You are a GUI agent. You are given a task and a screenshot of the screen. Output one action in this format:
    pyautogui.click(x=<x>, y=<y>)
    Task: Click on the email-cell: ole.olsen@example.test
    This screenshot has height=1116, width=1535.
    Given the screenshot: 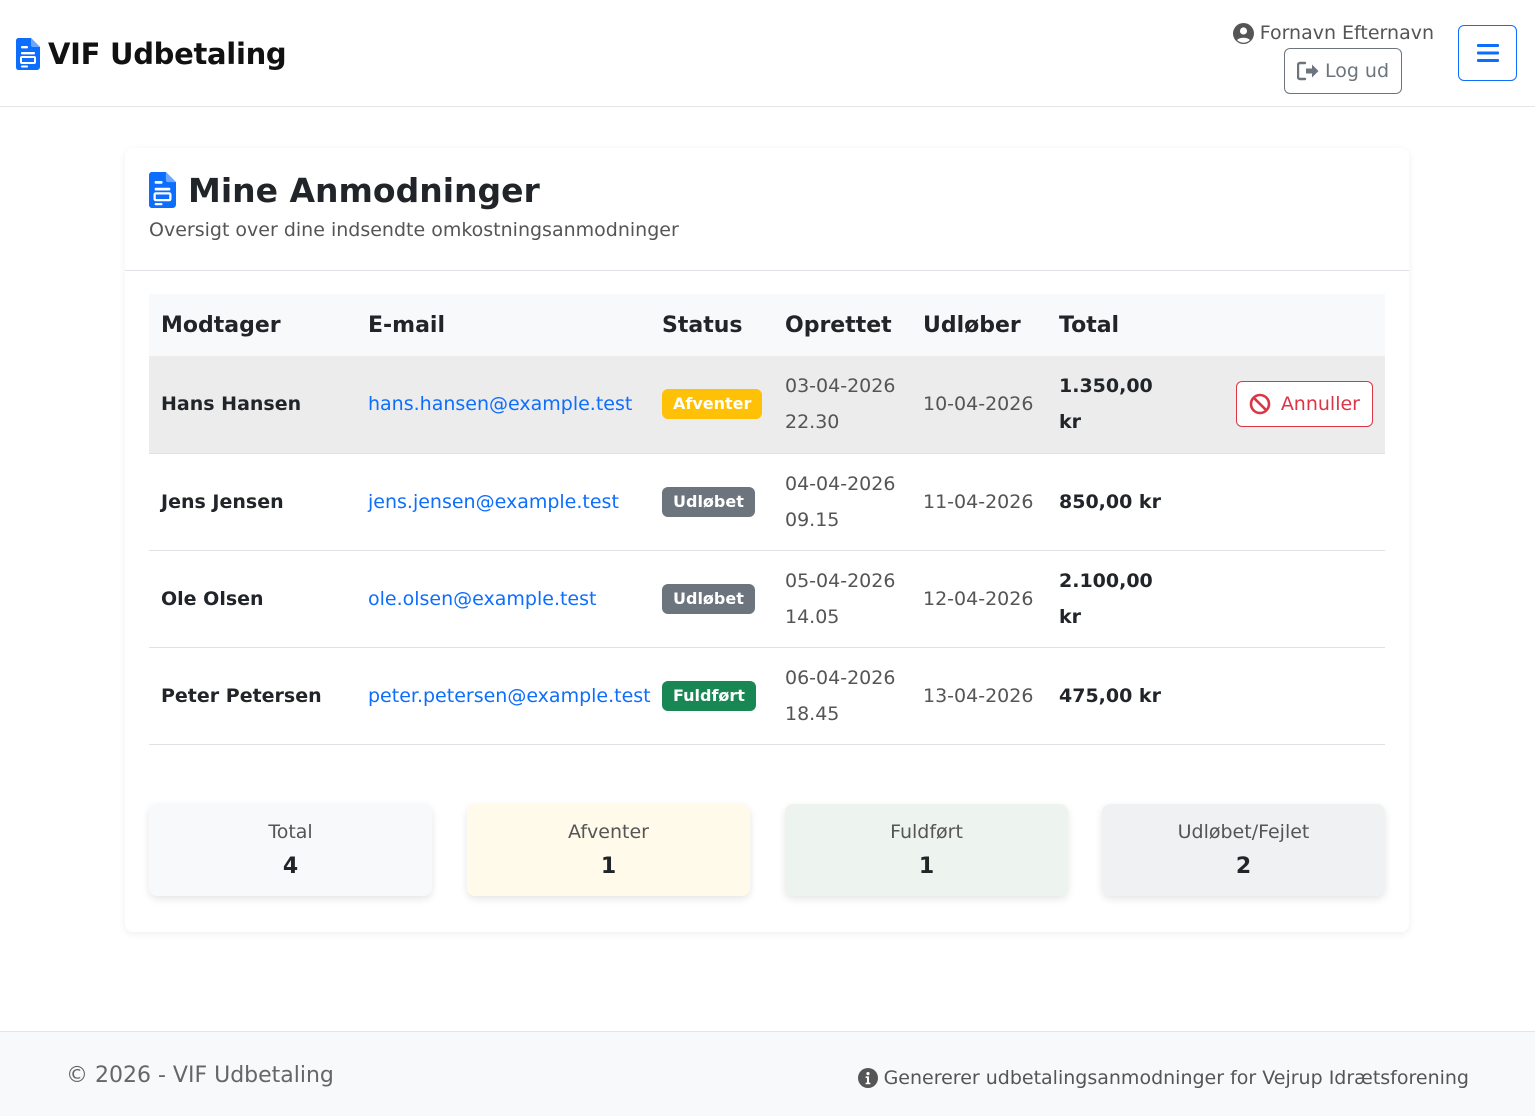 What is the action you would take?
    pyautogui.click(x=503, y=599)
    